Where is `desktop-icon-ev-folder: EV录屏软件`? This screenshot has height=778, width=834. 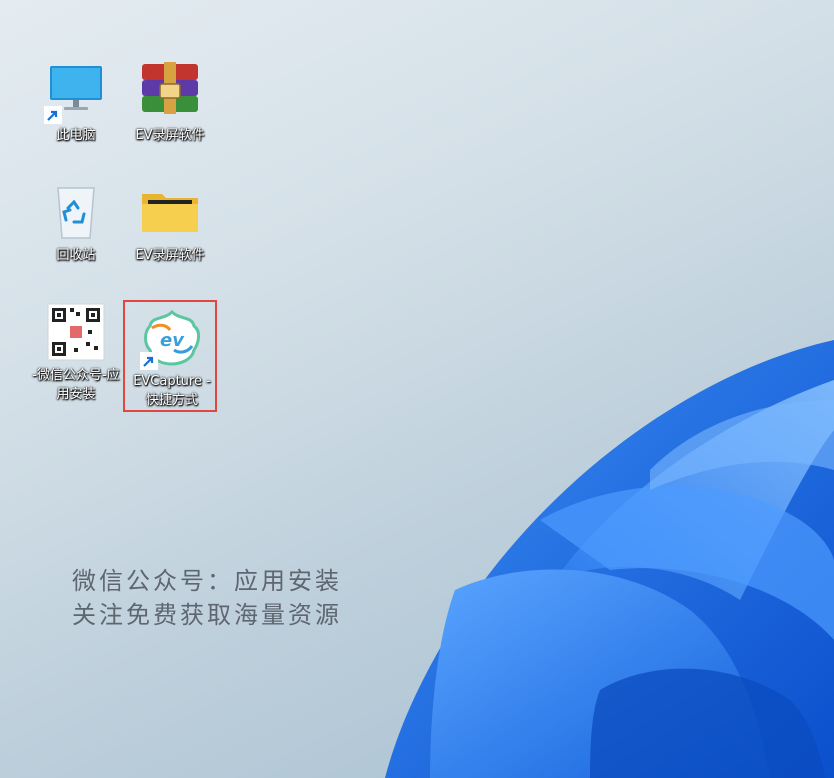 desktop-icon-ev-folder: EV录屏软件 is located at coordinates (170, 222).